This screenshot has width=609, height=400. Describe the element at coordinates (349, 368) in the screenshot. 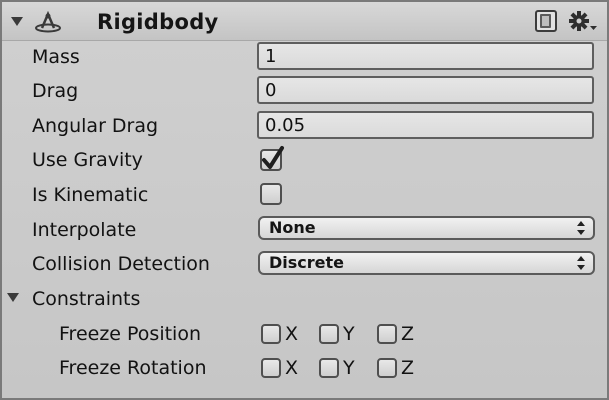

I see `freeze-rotation-y-label: Y` at that location.